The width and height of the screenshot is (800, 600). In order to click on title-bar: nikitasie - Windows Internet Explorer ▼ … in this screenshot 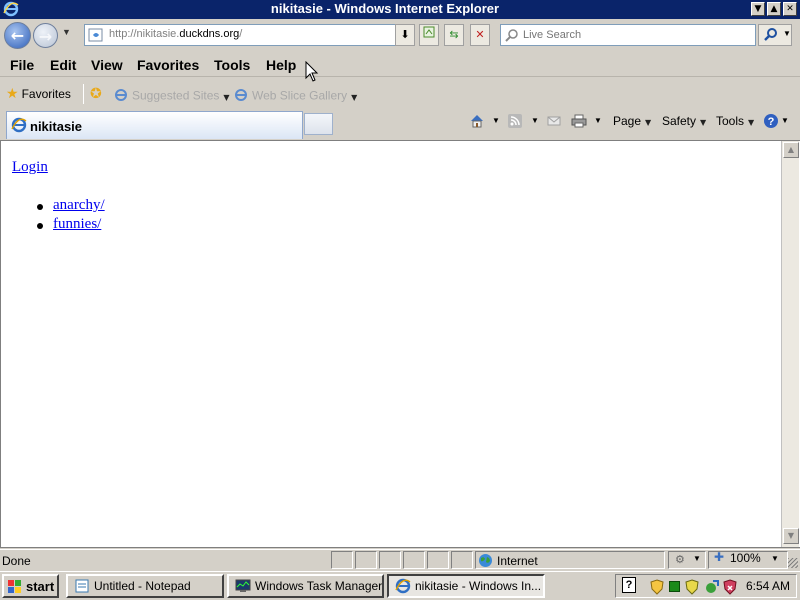, I will do `click(400, 9)`.